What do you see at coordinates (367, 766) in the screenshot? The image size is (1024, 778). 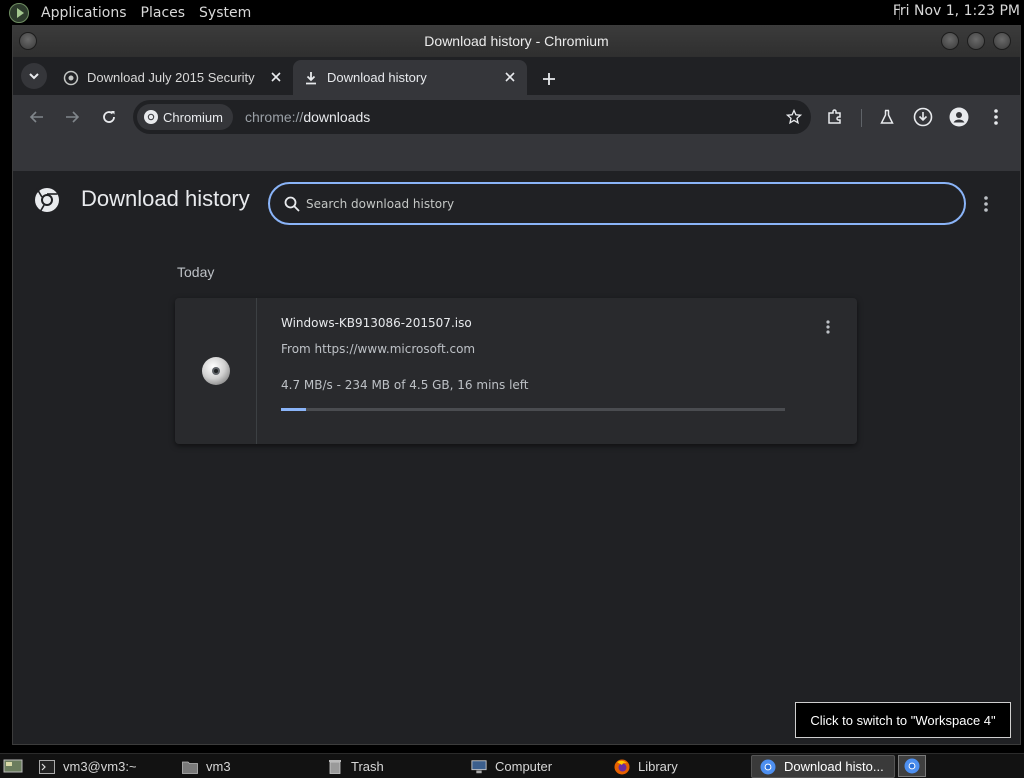 I see `taskbar-label: Trash` at bounding box center [367, 766].